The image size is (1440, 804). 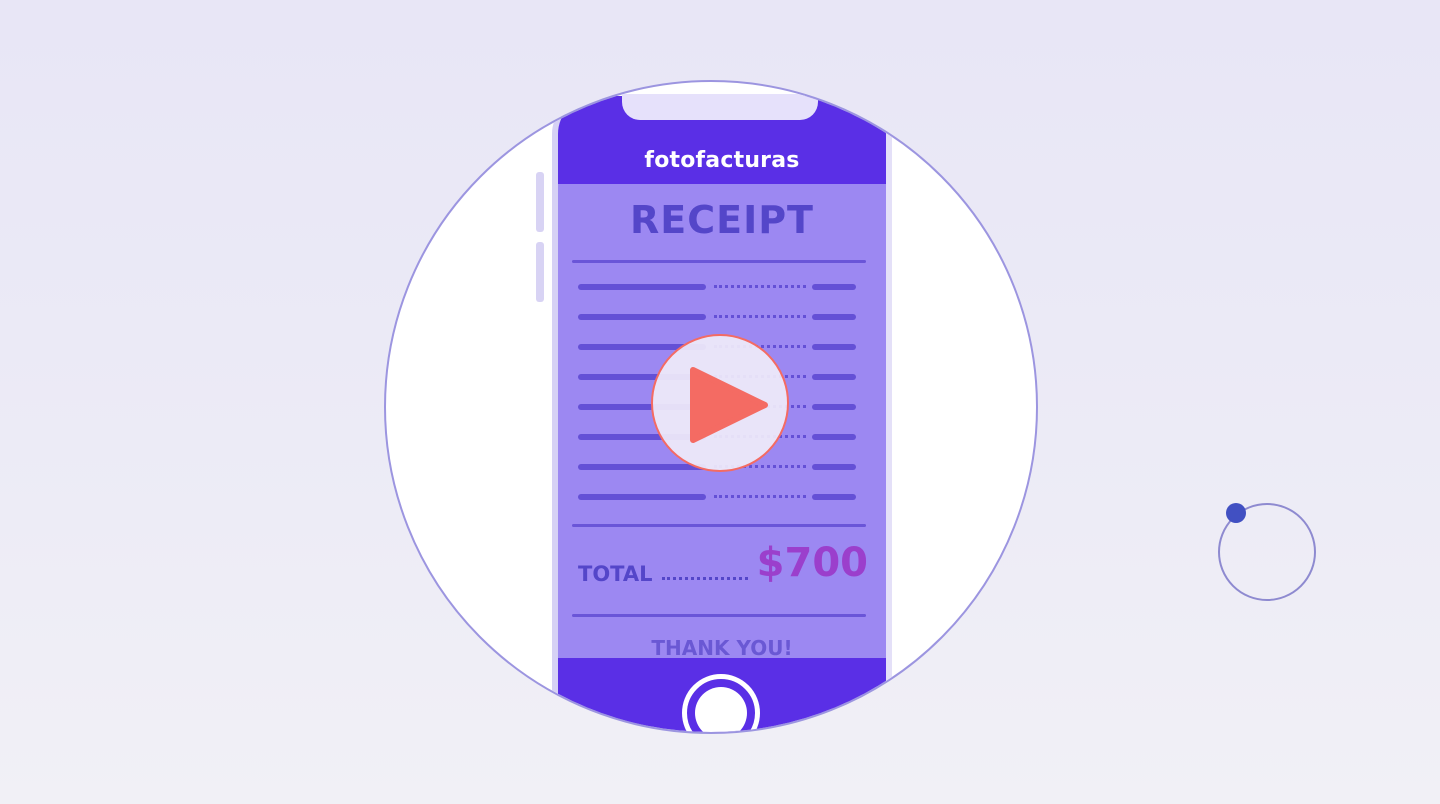 What do you see at coordinates (722, 220) in the screenshot?
I see `receipt-title: RECEIPT` at bounding box center [722, 220].